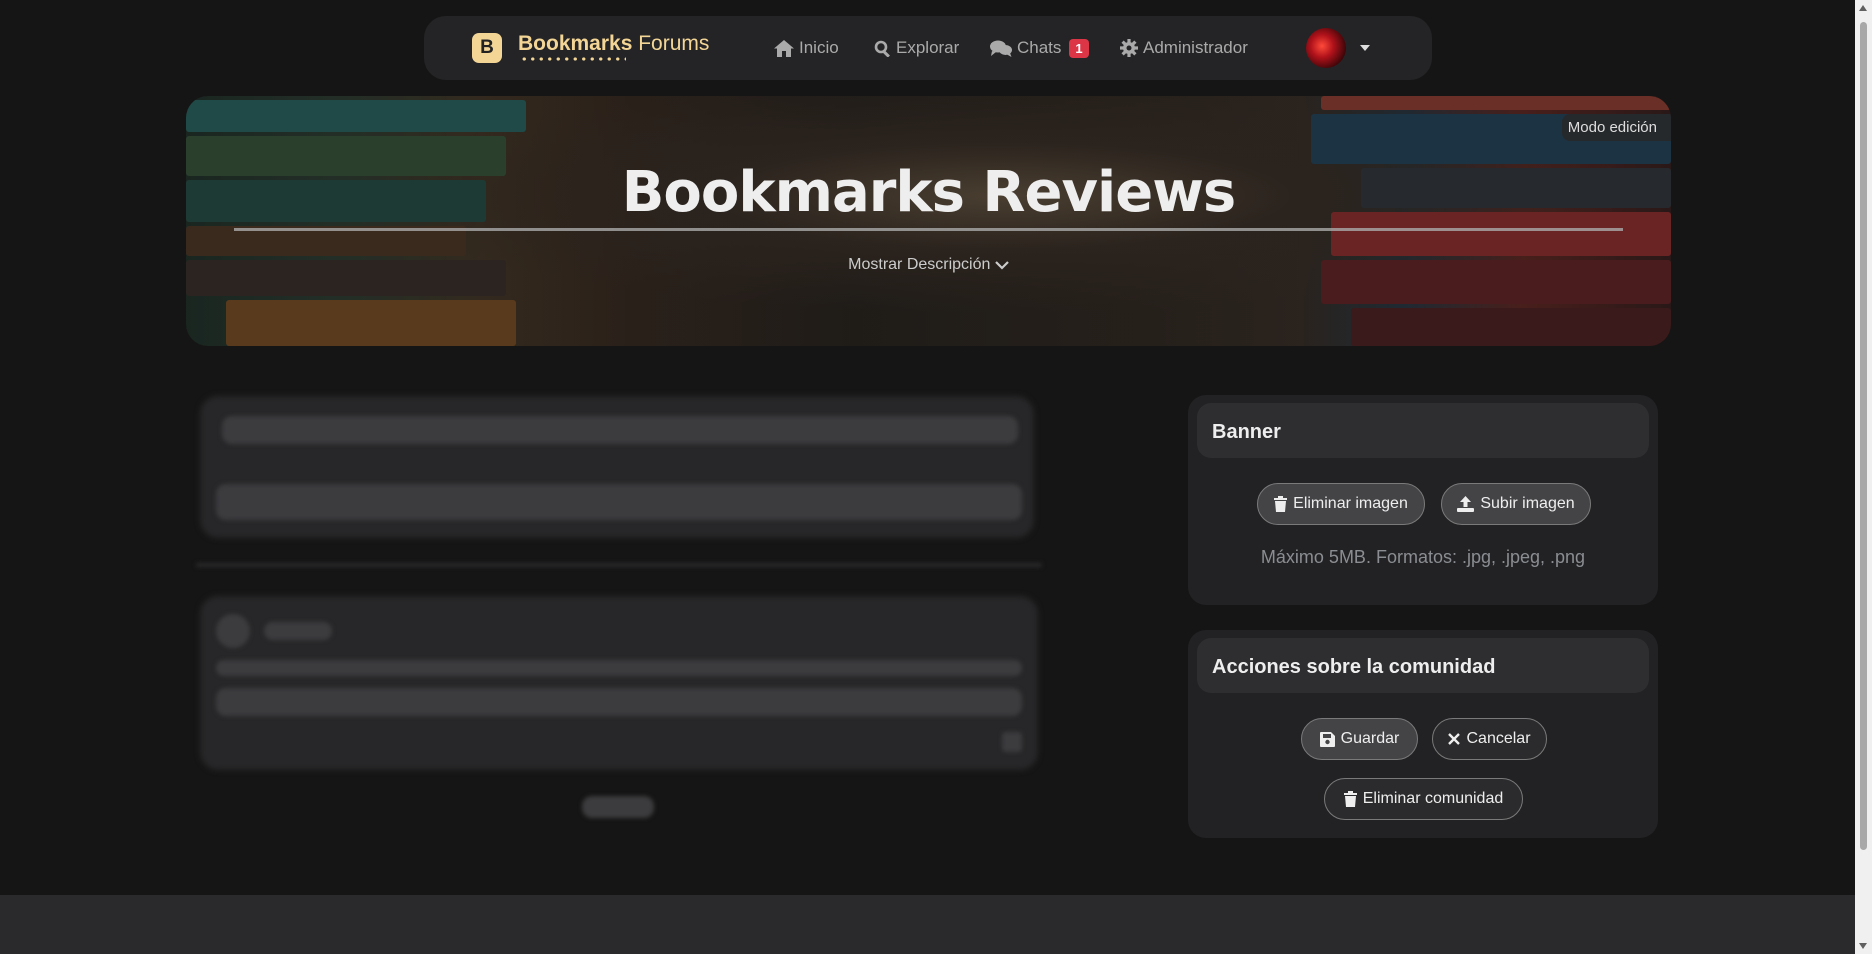 The image size is (1872, 954). What do you see at coordinates (1616, 127) in the screenshot?
I see `edit-mode-badge: Modo edición` at bounding box center [1616, 127].